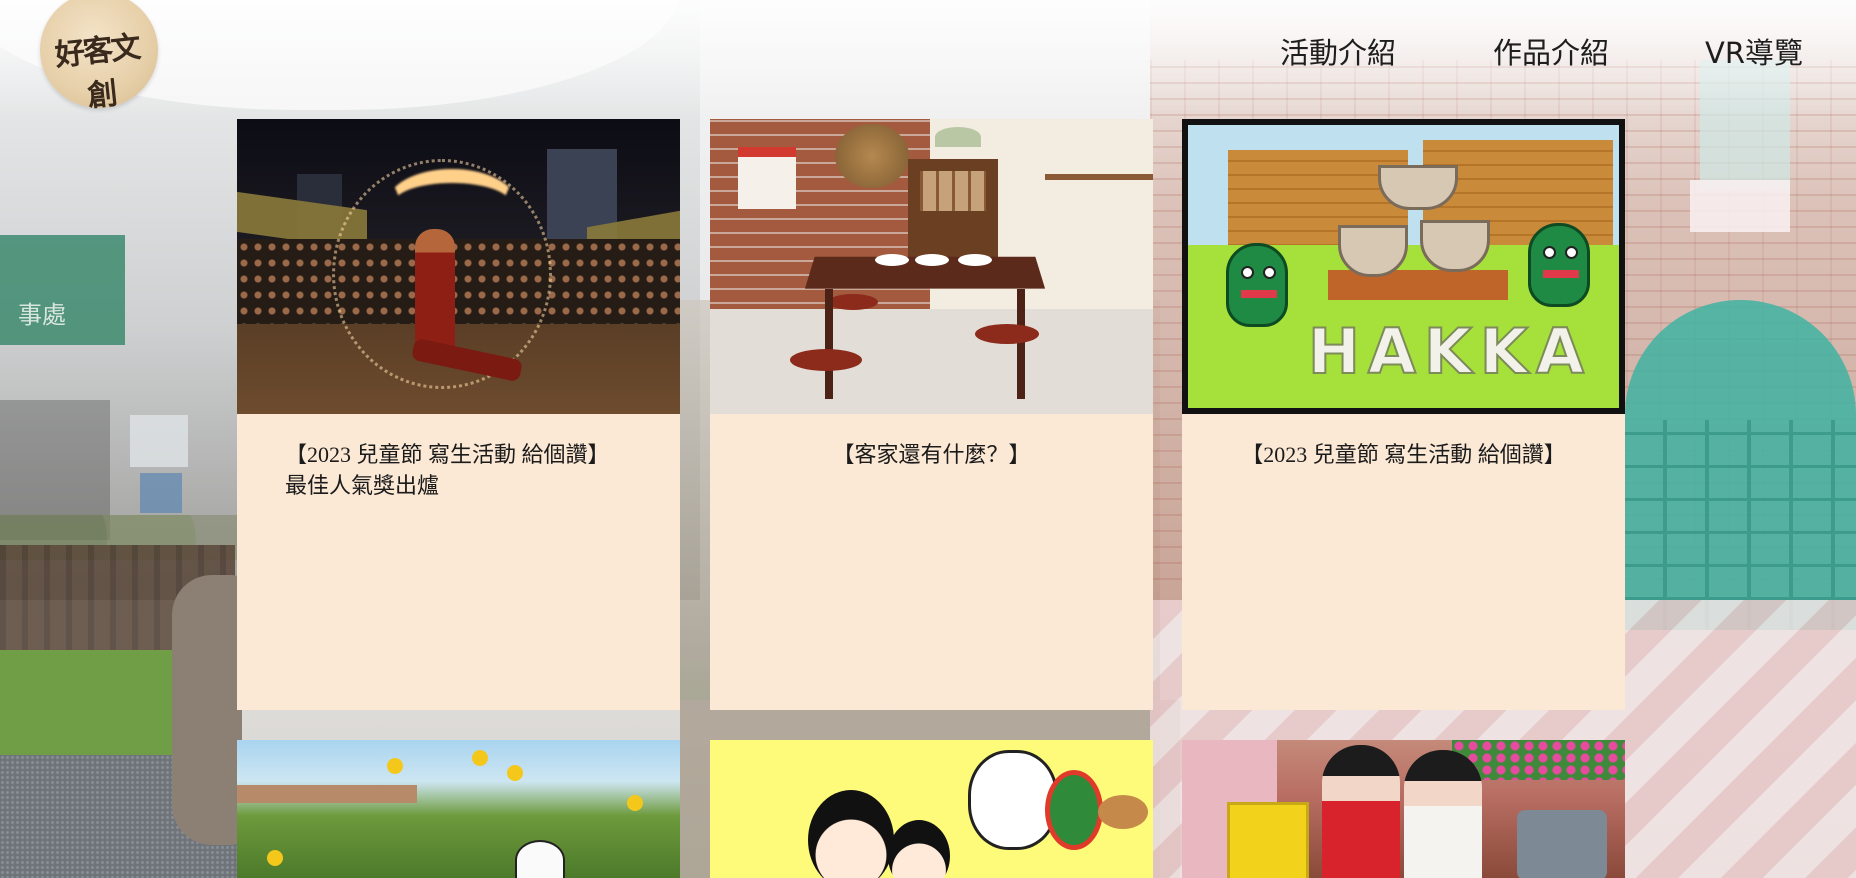  Describe the element at coordinates (97, 72) in the screenshot. I see `logo-text: 好客文創` at that location.